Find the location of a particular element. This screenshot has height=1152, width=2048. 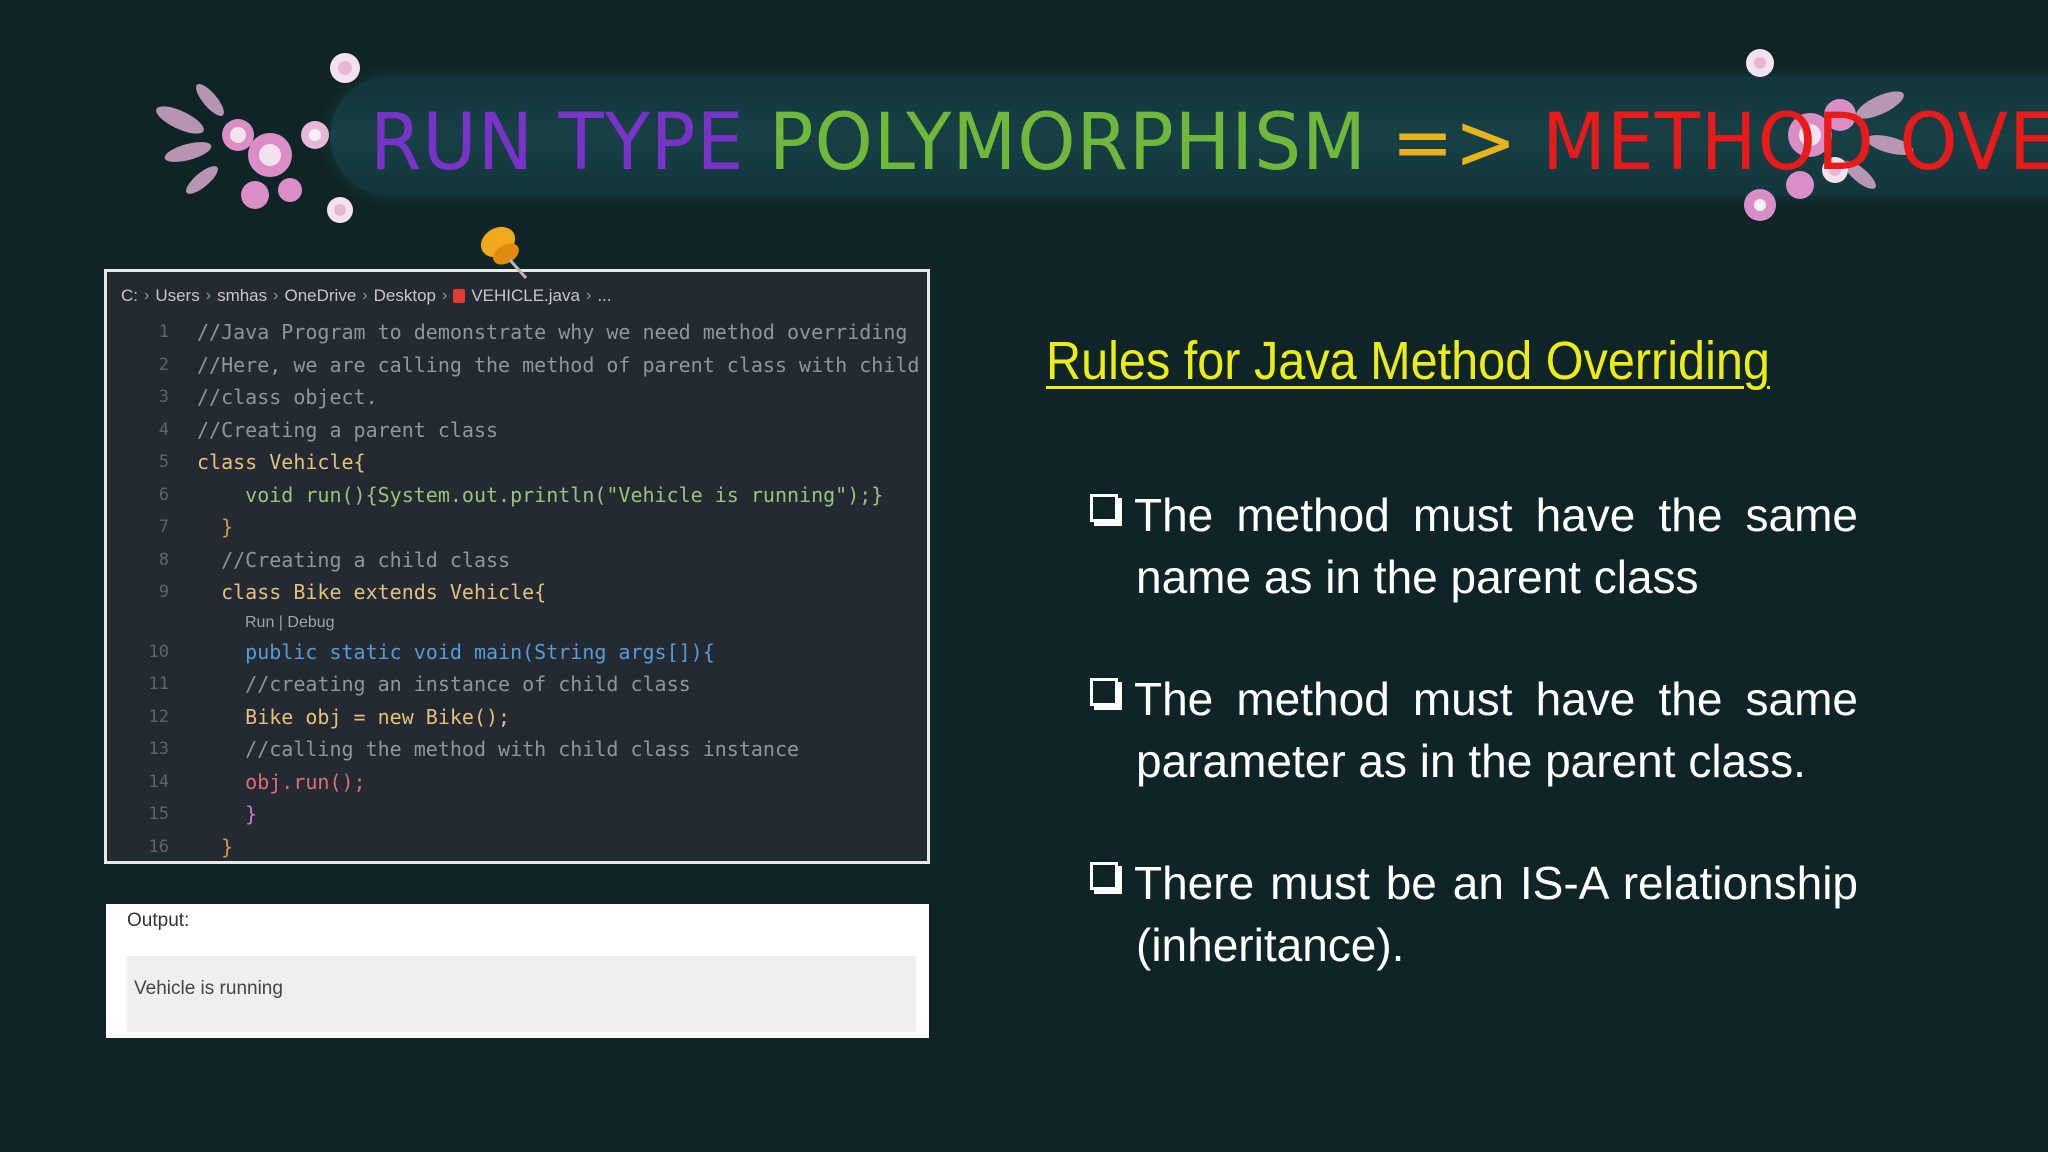

line-number: 14 is located at coordinates (158, 781).